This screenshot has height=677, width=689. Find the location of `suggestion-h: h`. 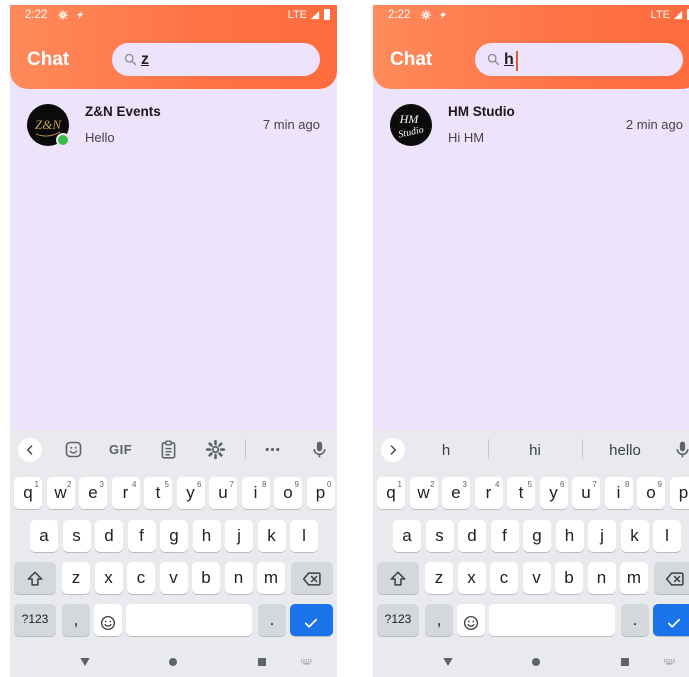

suggestion-h: h is located at coordinates (446, 450).